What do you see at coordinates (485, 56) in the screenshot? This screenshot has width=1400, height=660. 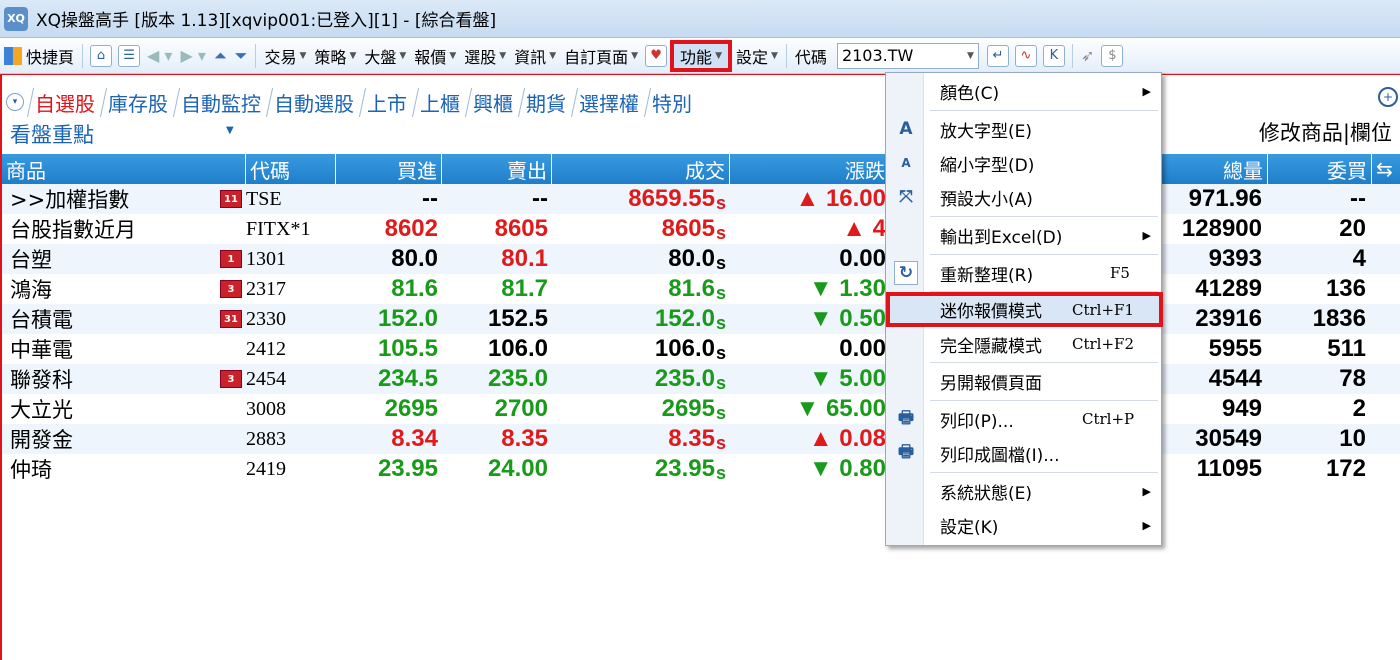 I see `menu-select: 選股 ▼` at bounding box center [485, 56].